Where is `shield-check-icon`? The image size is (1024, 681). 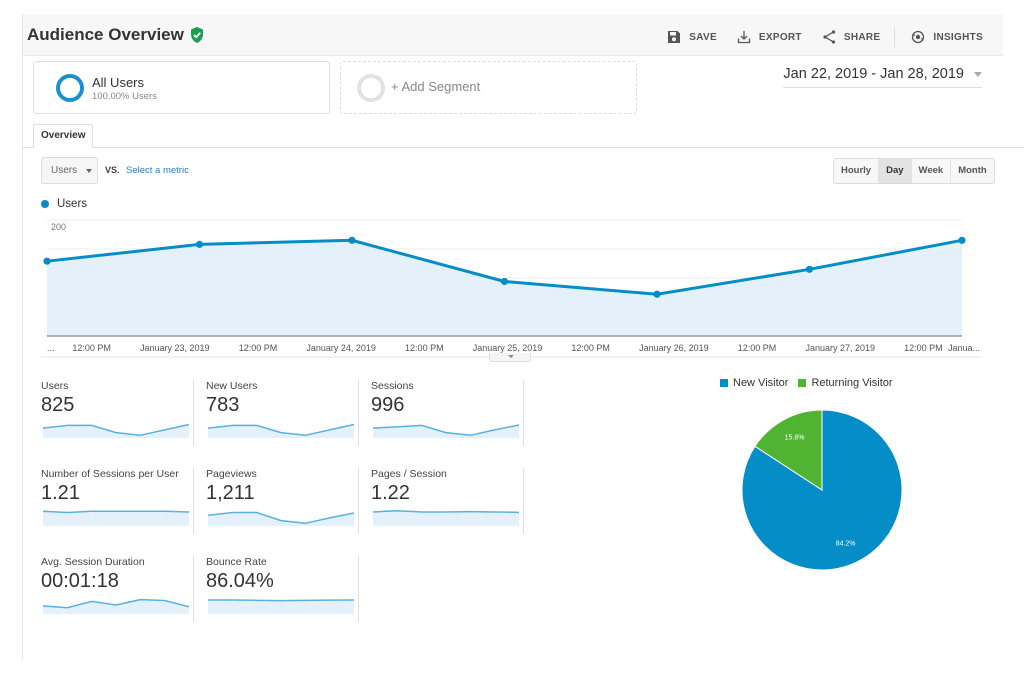
shield-check-icon is located at coordinates (196, 35).